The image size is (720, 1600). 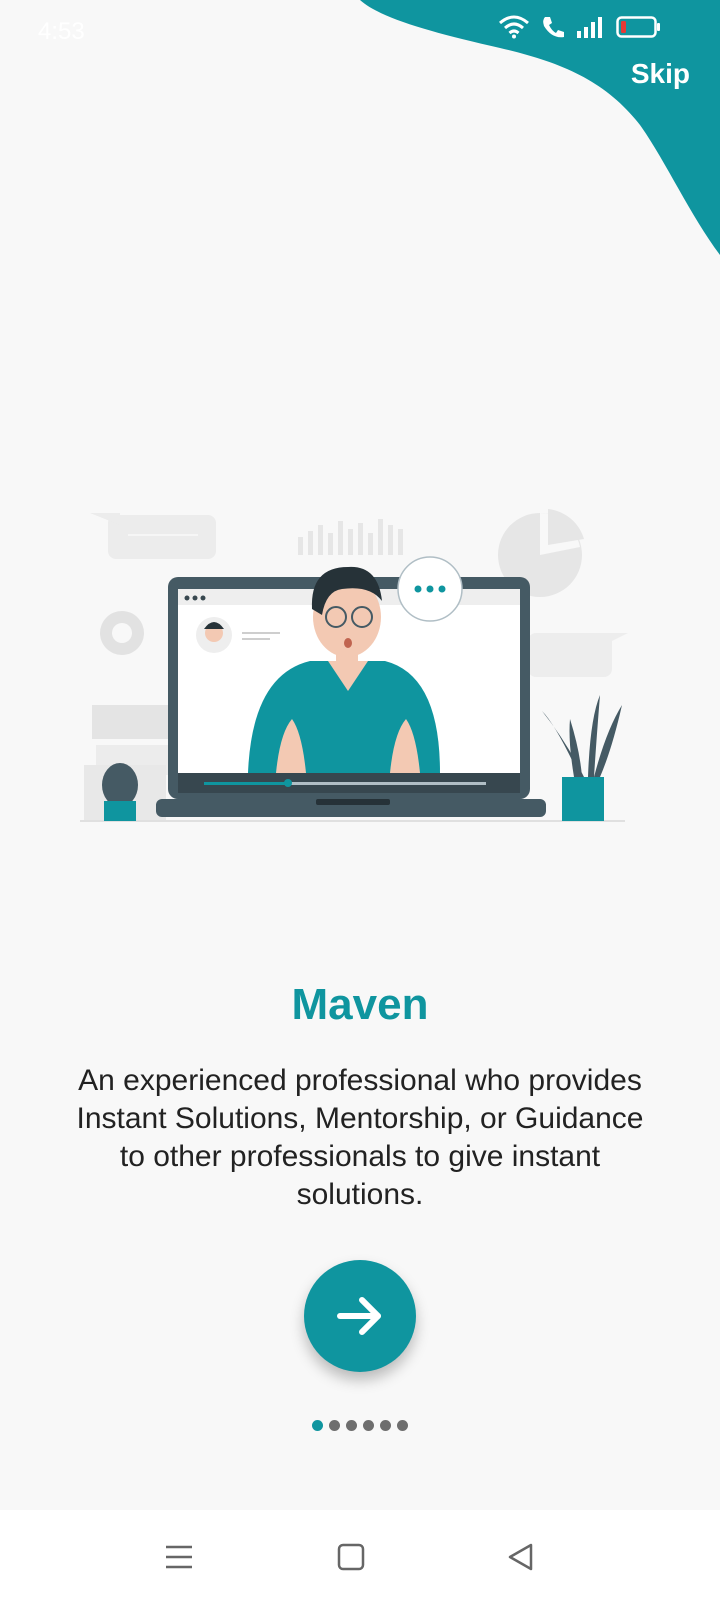 I want to click on signal-icon, so click(x=589, y=27).